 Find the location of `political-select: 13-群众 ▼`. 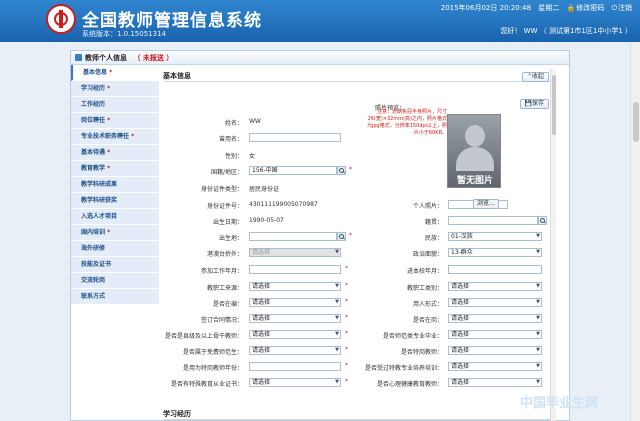

political-select: 13-群众 ▼ is located at coordinates (495, 252).